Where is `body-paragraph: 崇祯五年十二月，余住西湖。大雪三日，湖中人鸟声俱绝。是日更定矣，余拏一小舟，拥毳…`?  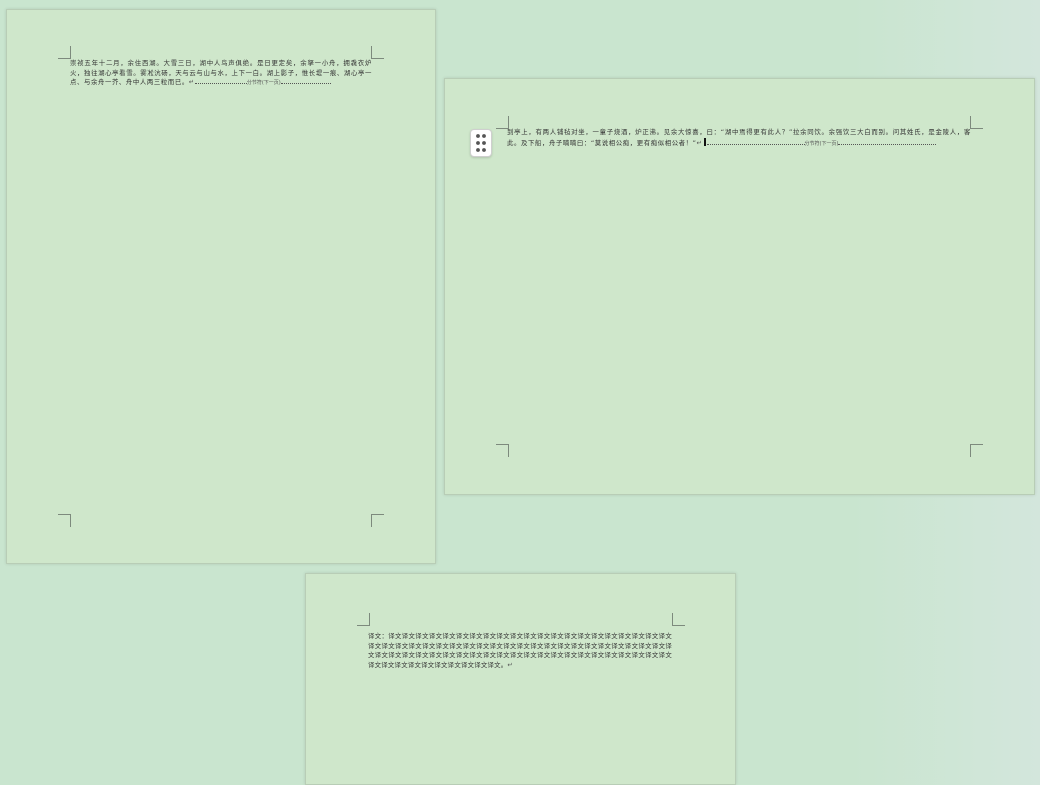 body-paragraph: 崇祯五年十二月，余住西湖。大雪三日，湖中人鸟声俱绝。是日更定矣，余拏一小舟，拥毳… is located at coordinates (221, 74).